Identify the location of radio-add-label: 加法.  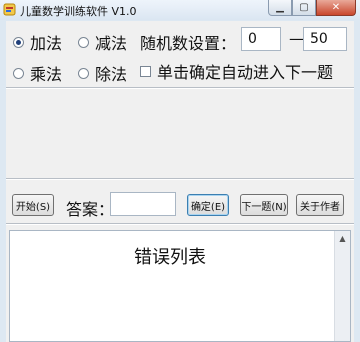
(46, 43).